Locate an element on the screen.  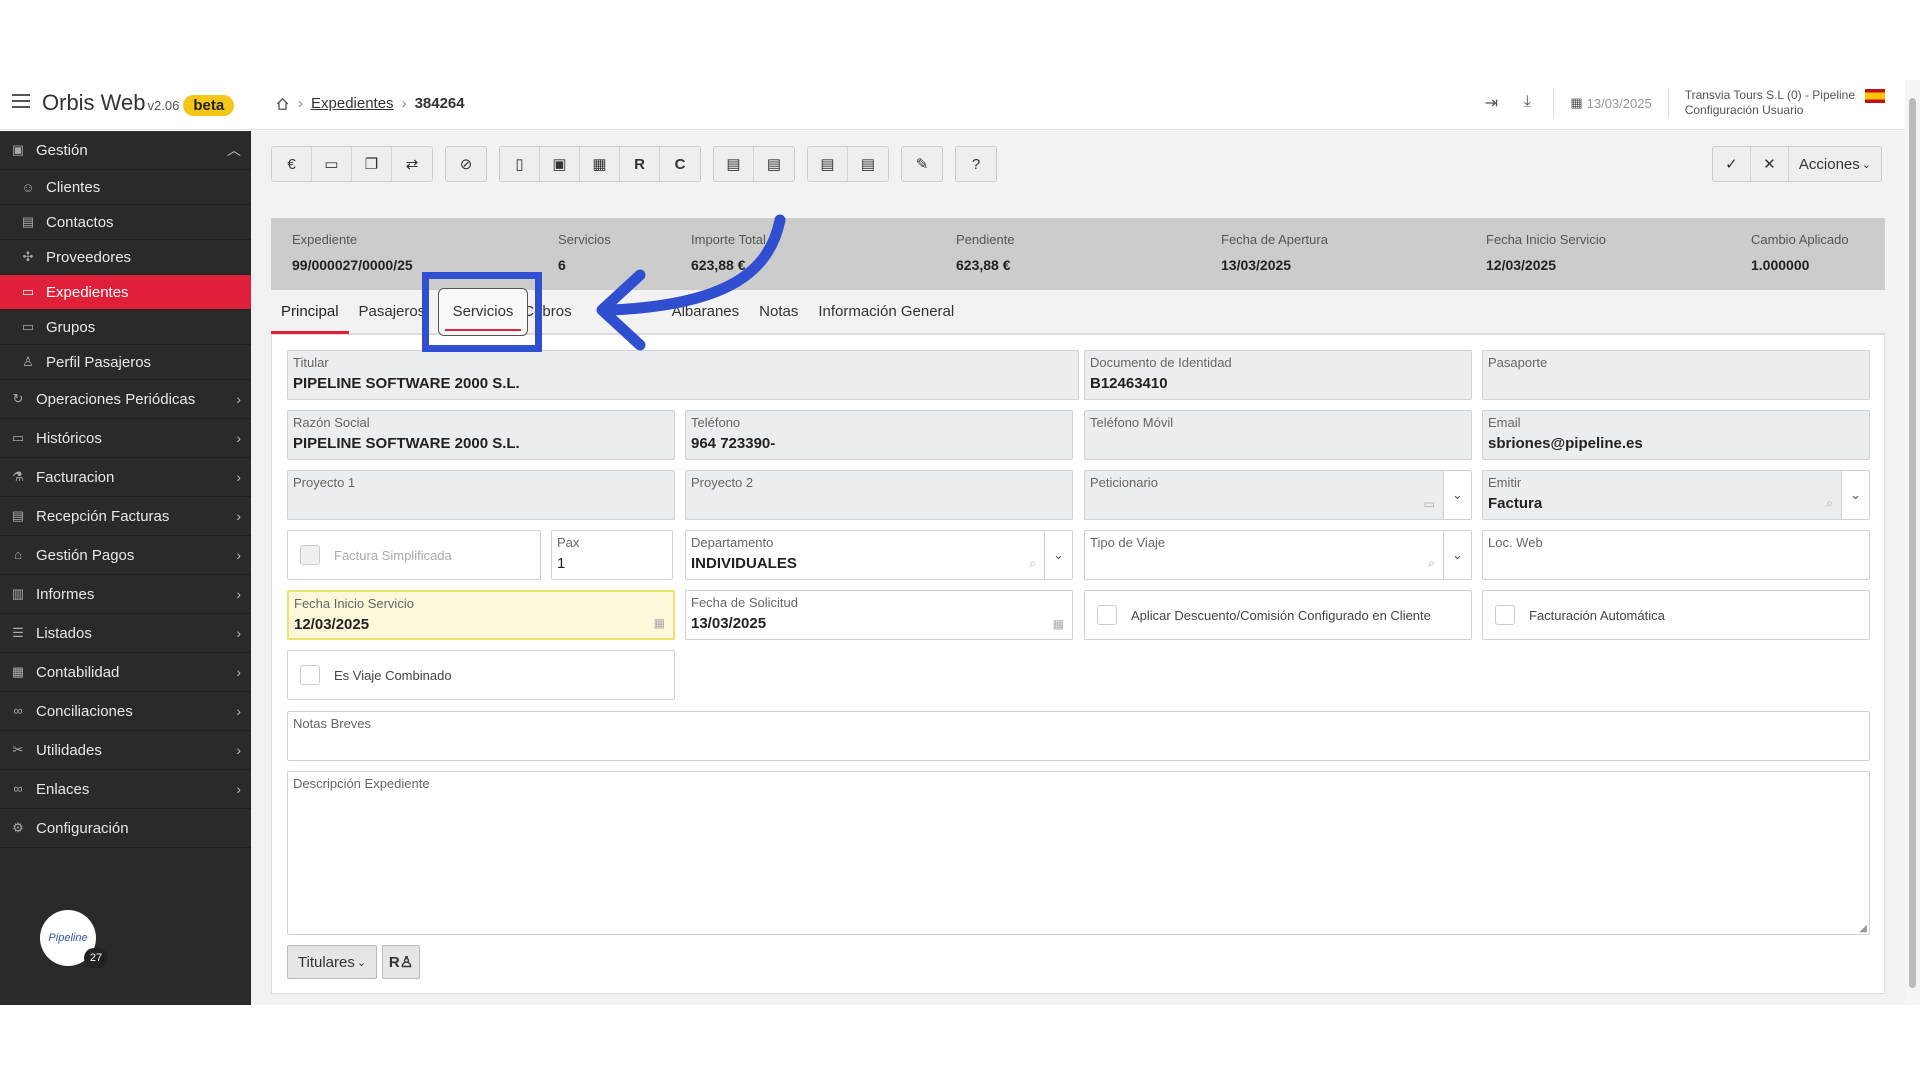
sidebar-item-contabilidad: ▦ Contabilidad › is located at coordinates (125, 672).